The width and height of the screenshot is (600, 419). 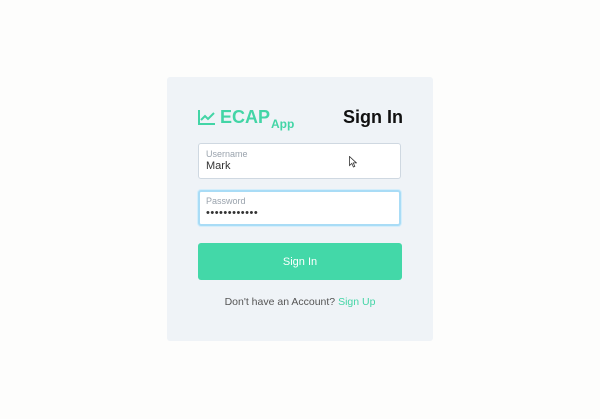 What do you see at coordinates (283, 124) in the screenshot?
I see `brand-suffix: App` at bounding box center [283, 124].